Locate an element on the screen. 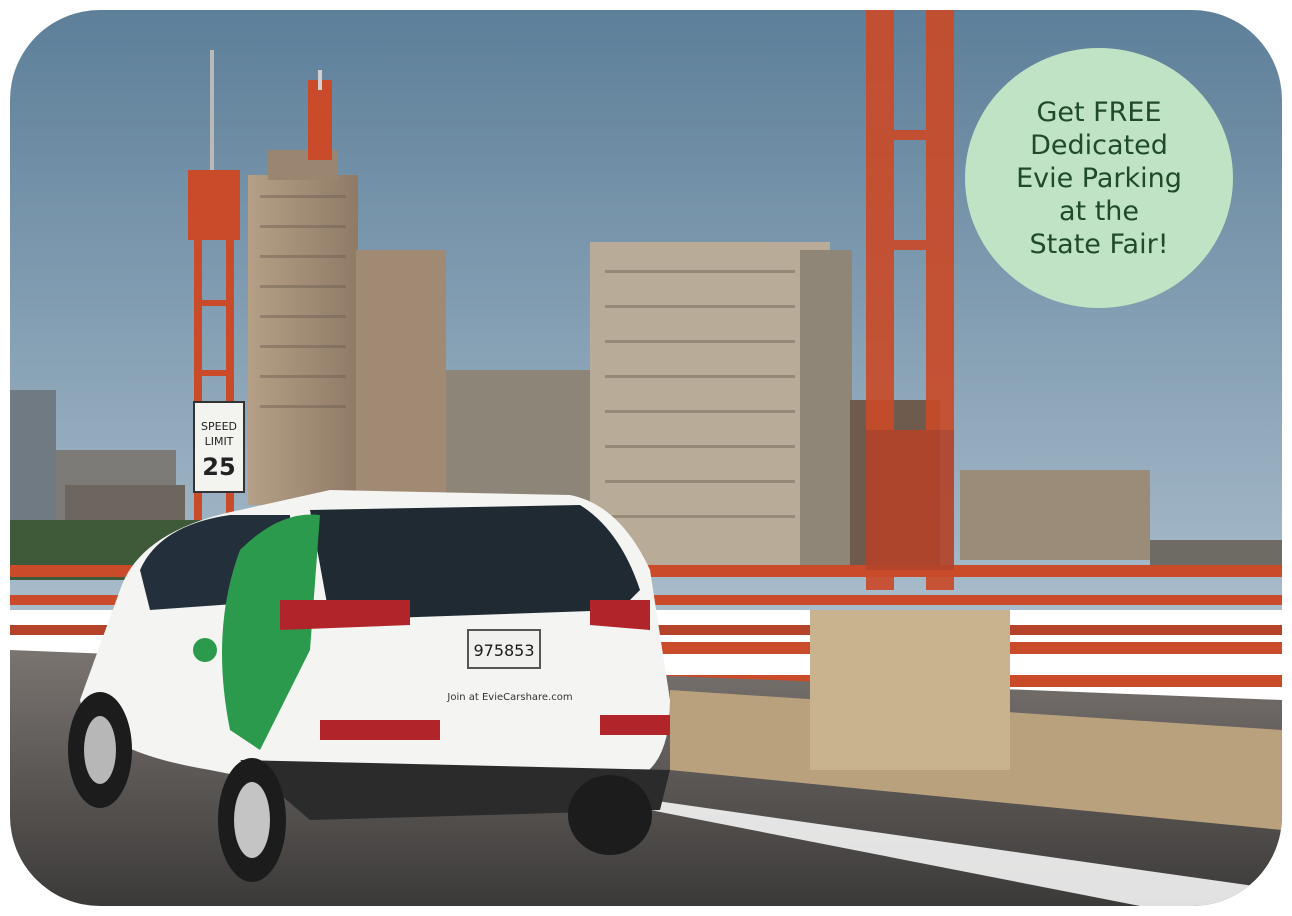 This screenshot has width=1292, height=916. svg-text: 975853 is located at coordinates (503, 650).